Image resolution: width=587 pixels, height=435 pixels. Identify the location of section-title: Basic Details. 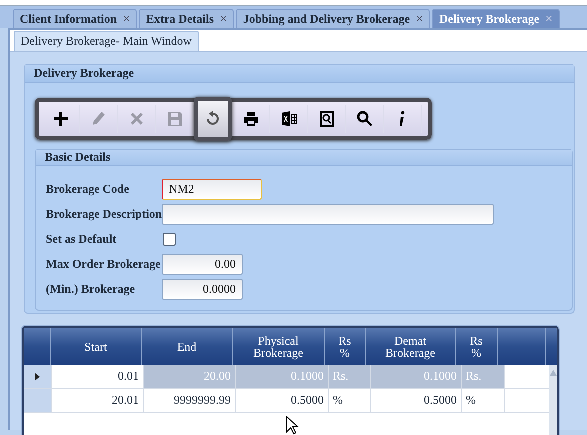
(78, 157).